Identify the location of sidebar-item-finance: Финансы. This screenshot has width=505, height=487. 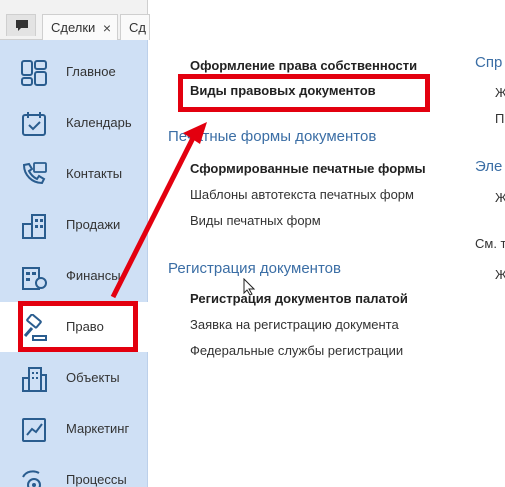
(74, 276).